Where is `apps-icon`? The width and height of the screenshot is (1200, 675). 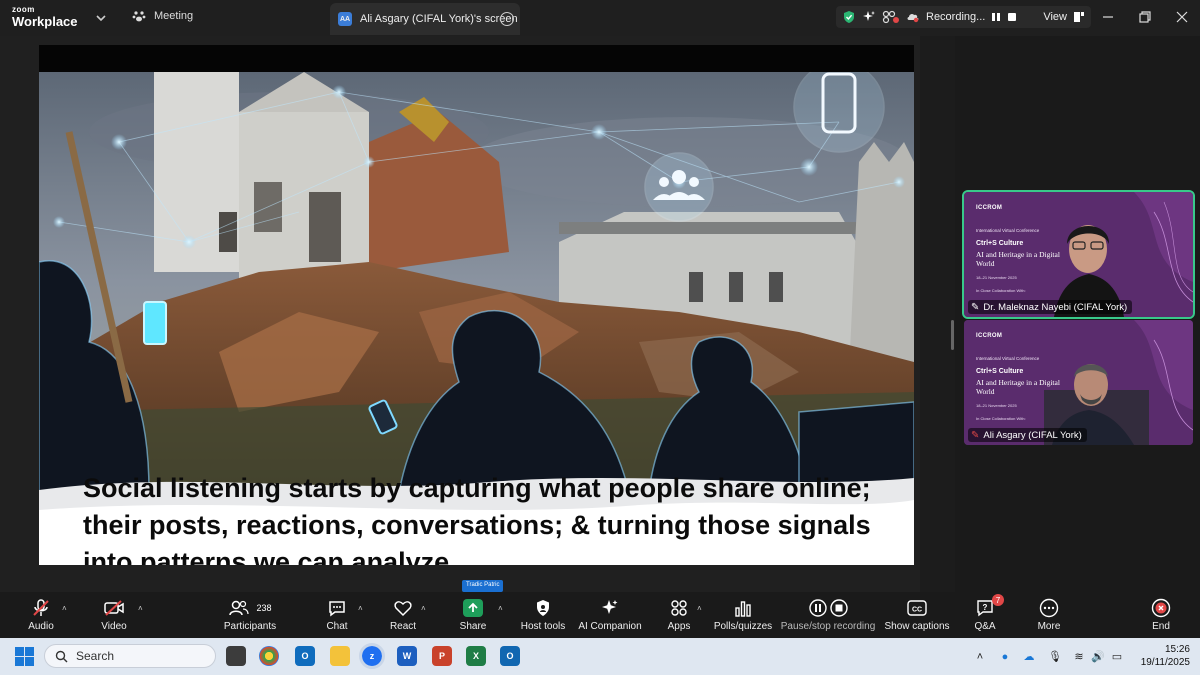 apps-icon is located at coordinates (679, 608).